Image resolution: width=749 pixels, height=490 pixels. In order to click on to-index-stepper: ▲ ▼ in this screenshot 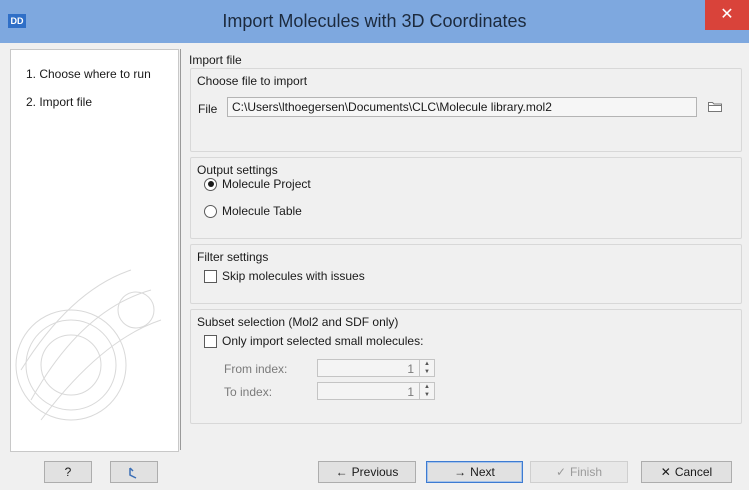, I will do `click(426, 391)`.